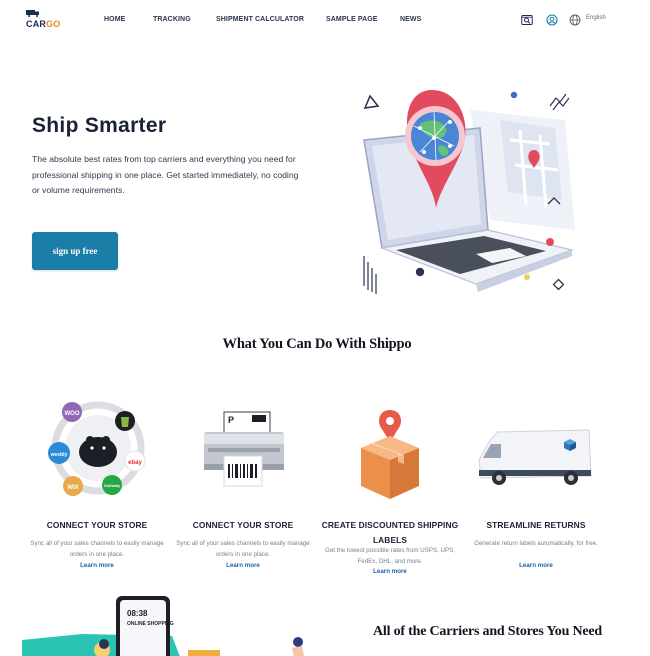 This screenshot has width=650, height=656. What do you see at coordinates (98, 452) in the screenshot?
I see `hippo-logo-icon` at bounding box center [98, 452].